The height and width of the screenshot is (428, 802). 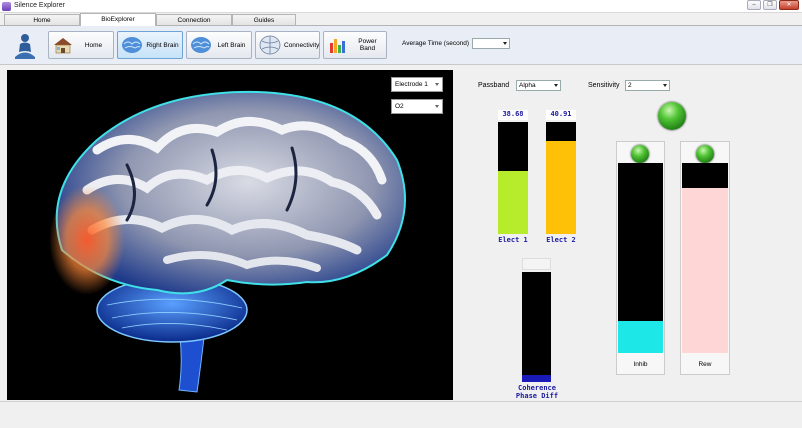 I want to click on tab-bioexplorer: BioExplorer, so click(x=118, y=19).